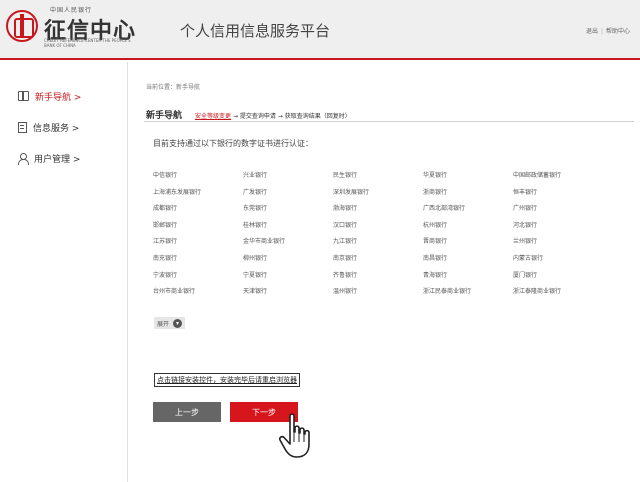  Describe the element at coordinates (177, 192) in the screenshot. I see `bank-item: 上海浦东发展银行` at that location.